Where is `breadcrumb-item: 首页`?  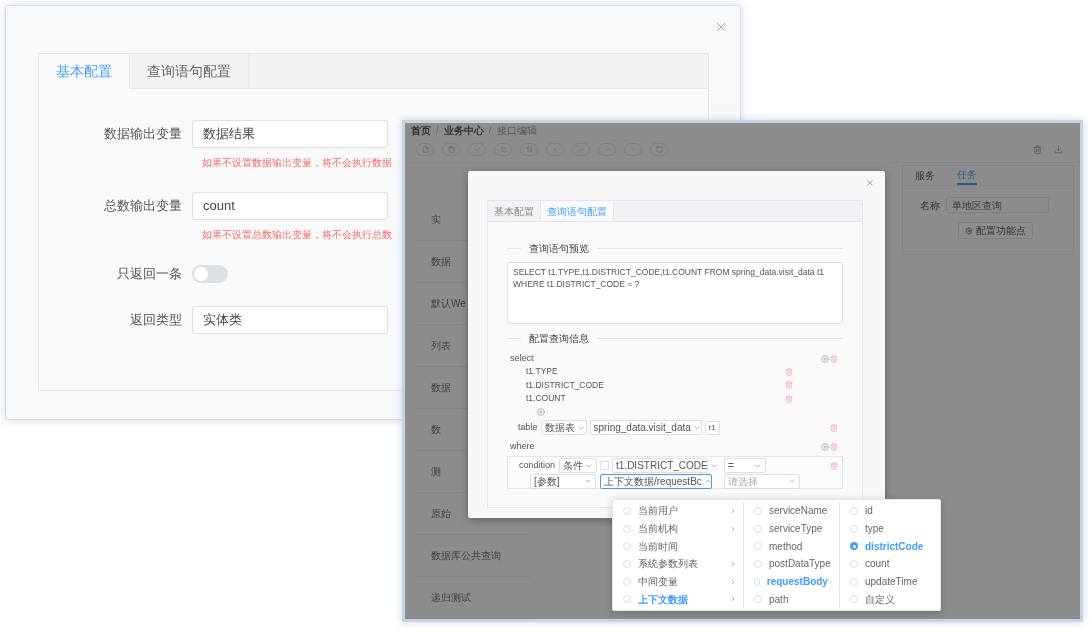 breadcrumb-item: 首页 is located at coordinates (421, 130).